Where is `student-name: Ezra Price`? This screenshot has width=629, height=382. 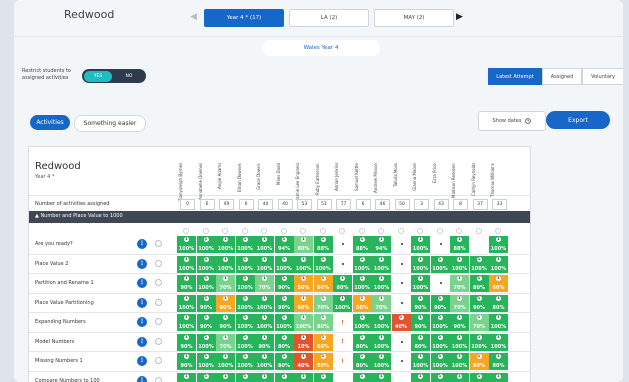
student-name: Ezra Price is located at coordinates (440, 183).